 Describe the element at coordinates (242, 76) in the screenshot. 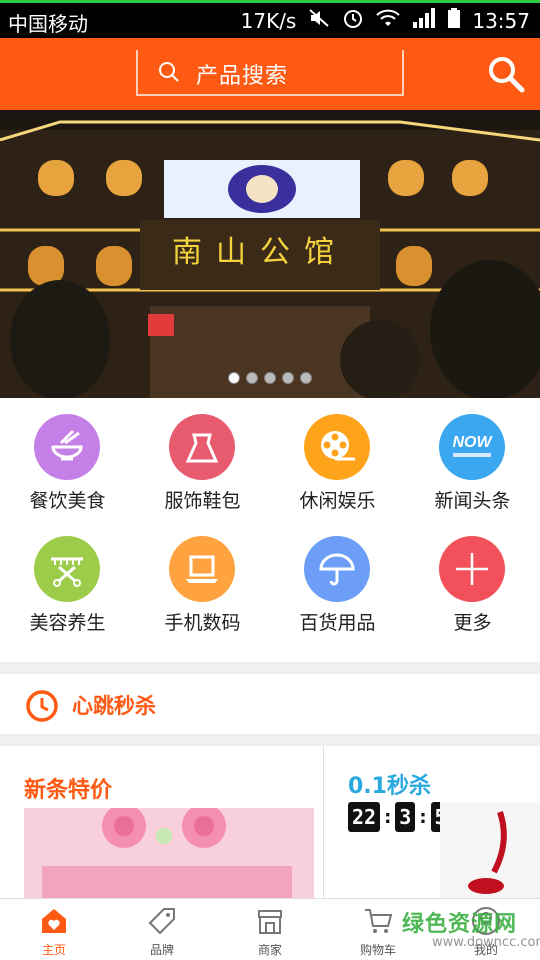

I see `search-placeholder: 产品搜索` at that location.